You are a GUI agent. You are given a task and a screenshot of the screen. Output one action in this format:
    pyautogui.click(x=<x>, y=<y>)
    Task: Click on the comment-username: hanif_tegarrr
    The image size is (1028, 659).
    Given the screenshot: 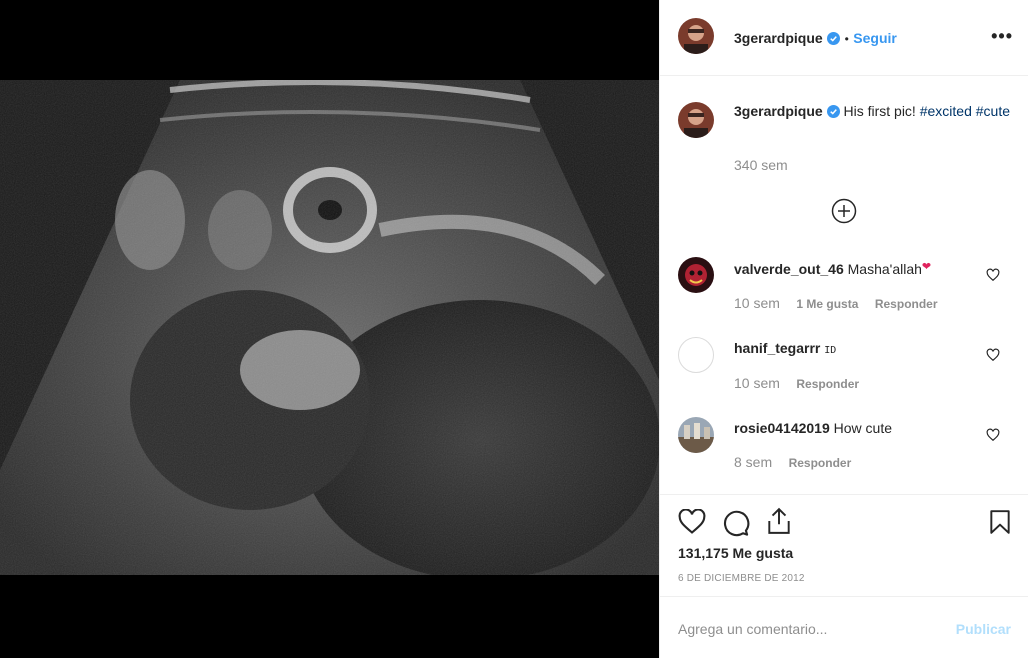 What is the action you would take?
    pyautogui.click(x=777, y=348)
    